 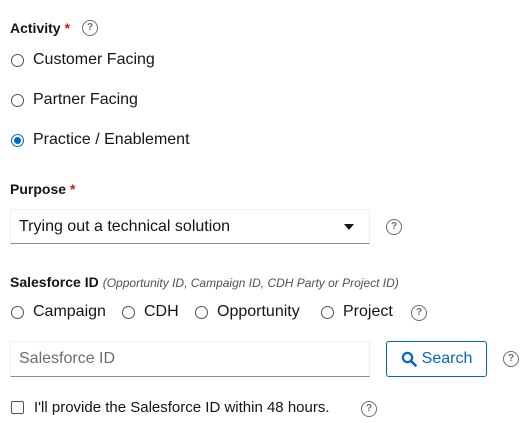 I want to click on salesforce-id-help-icon: ?, so click(x=511, y=359).